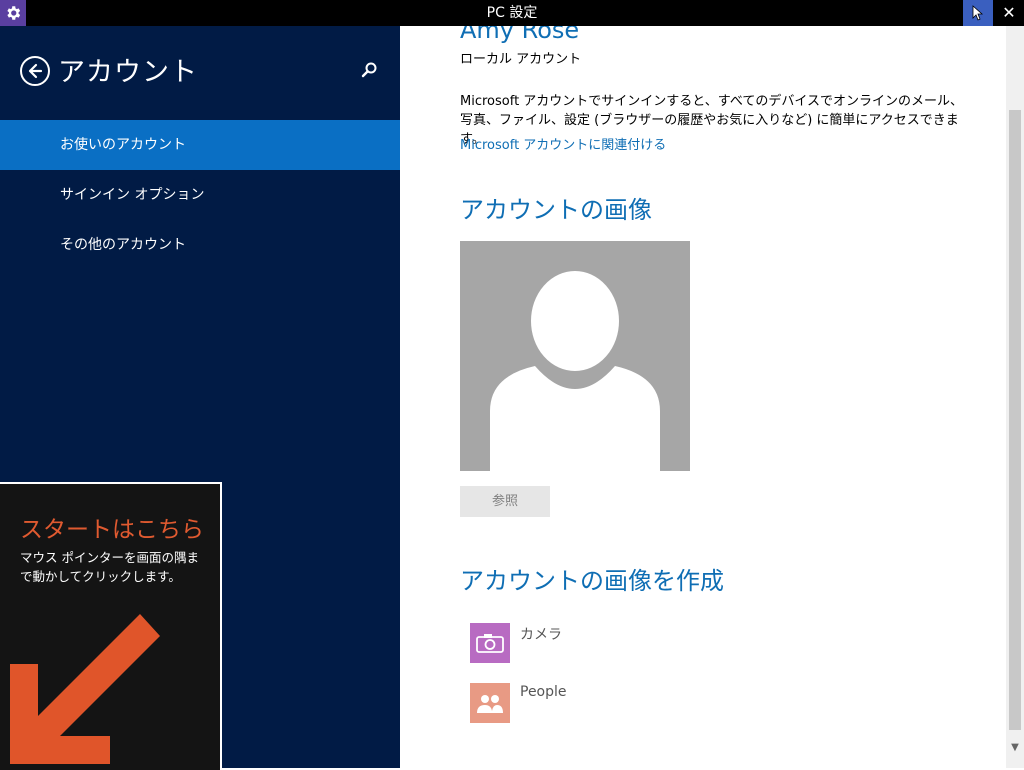  I want to click on scroll-thumb, so click(1015, 420).